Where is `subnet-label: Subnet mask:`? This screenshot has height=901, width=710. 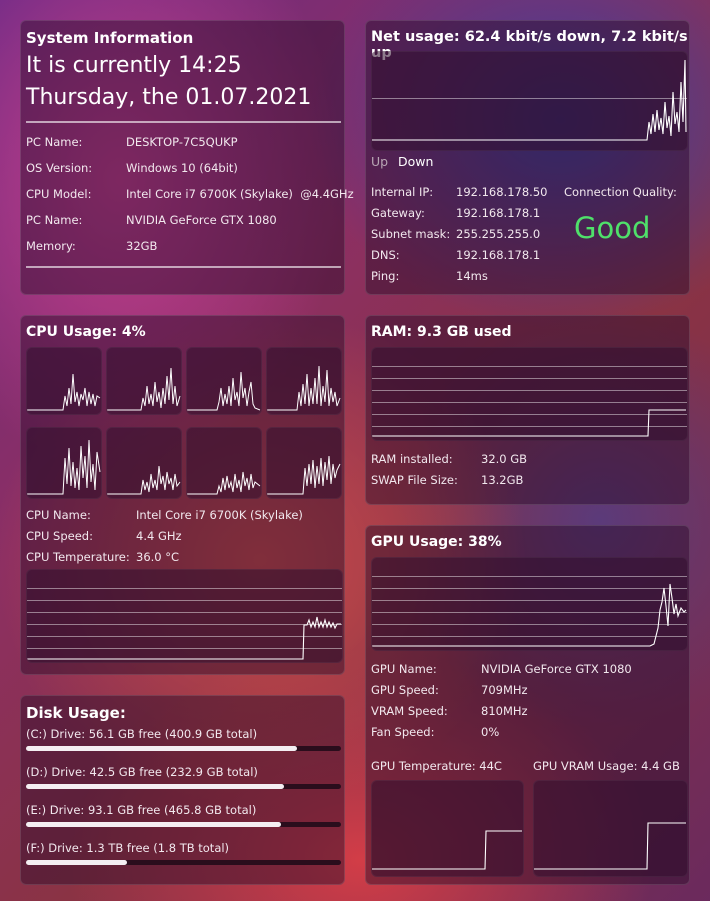 subnet-label: Subnet mask: is located at coordinates (411, 234).